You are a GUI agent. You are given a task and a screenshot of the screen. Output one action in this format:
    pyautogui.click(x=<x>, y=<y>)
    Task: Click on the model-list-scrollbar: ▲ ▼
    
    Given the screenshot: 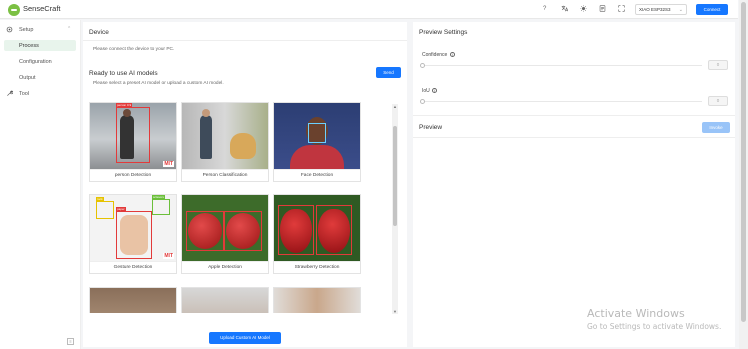 What is the action you would take?
    pyautogui.click(x=395, y=209)
    